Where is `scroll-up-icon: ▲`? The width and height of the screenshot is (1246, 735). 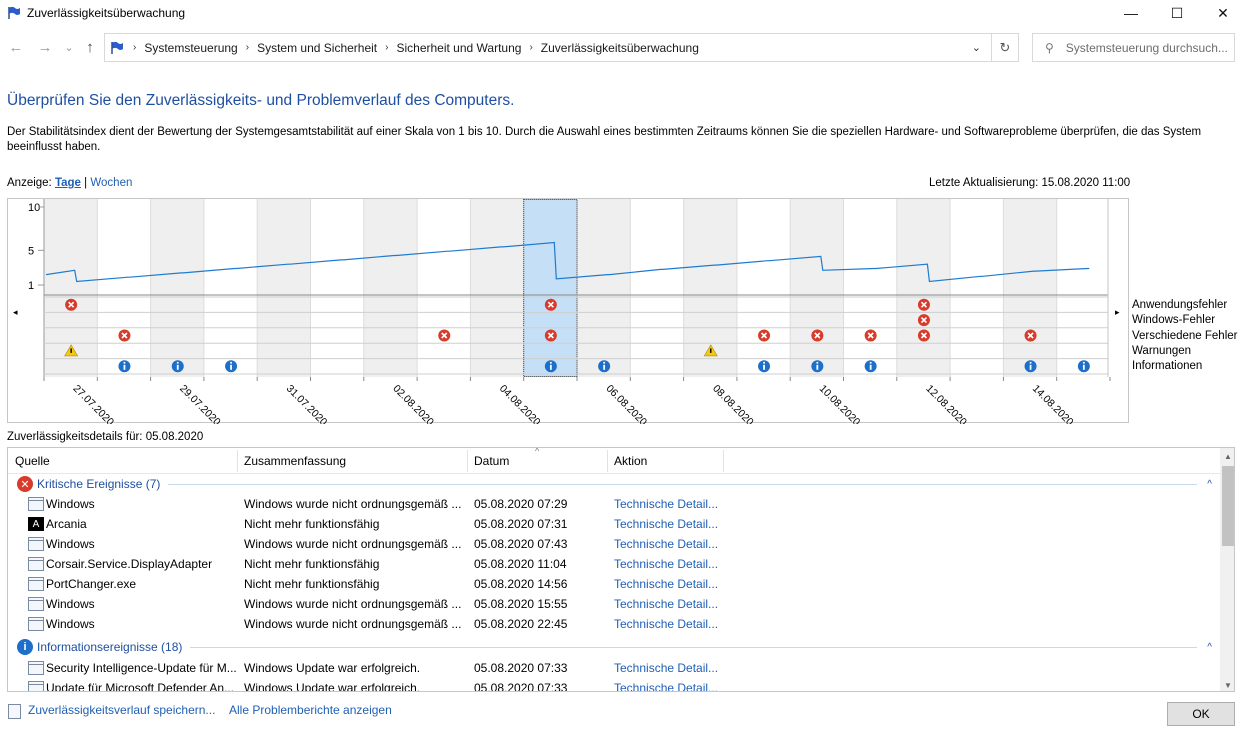 scroll-up-icon: ▲ is located at coordinates (1227, 456).